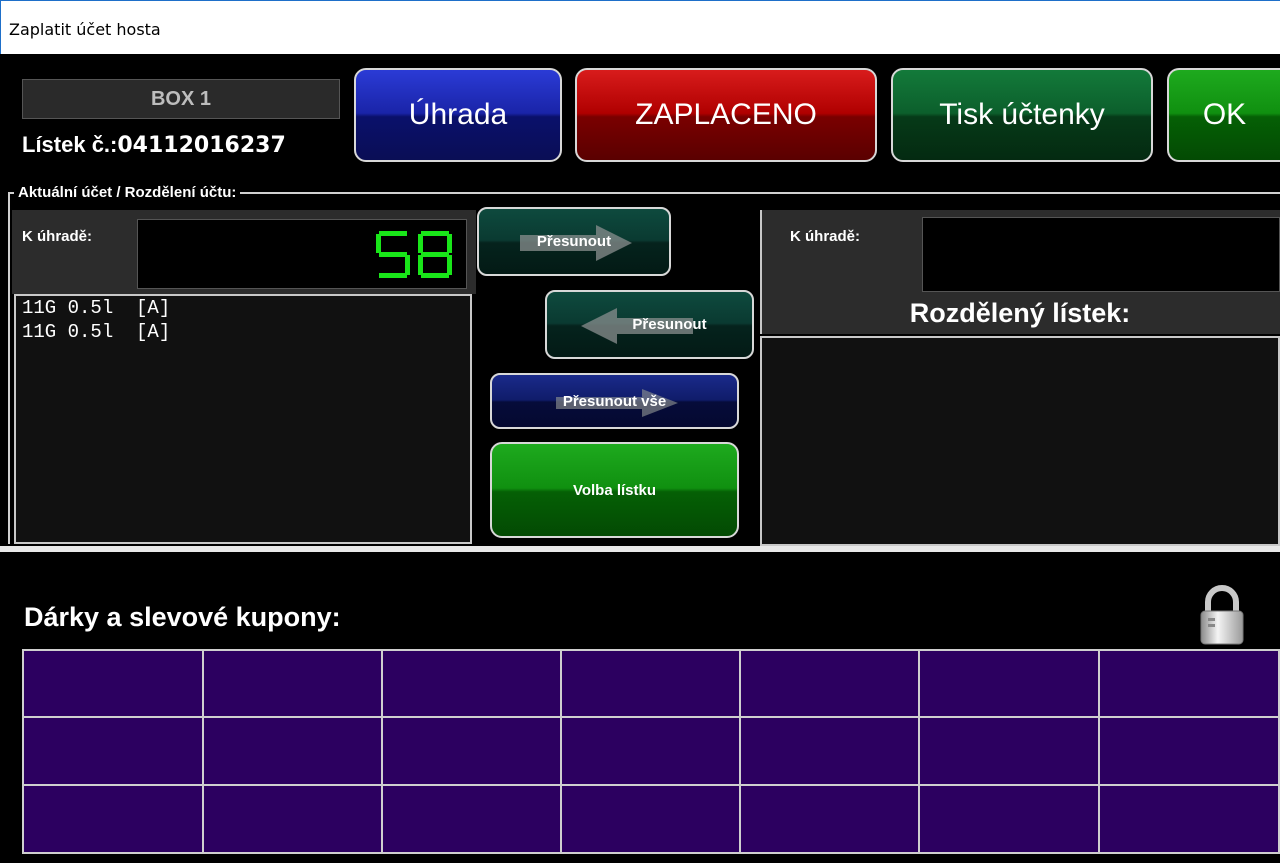  Describe the element at coordinates (57, 236) in the screenshot. I see `left-amount-label: K úhradě:` at that location.